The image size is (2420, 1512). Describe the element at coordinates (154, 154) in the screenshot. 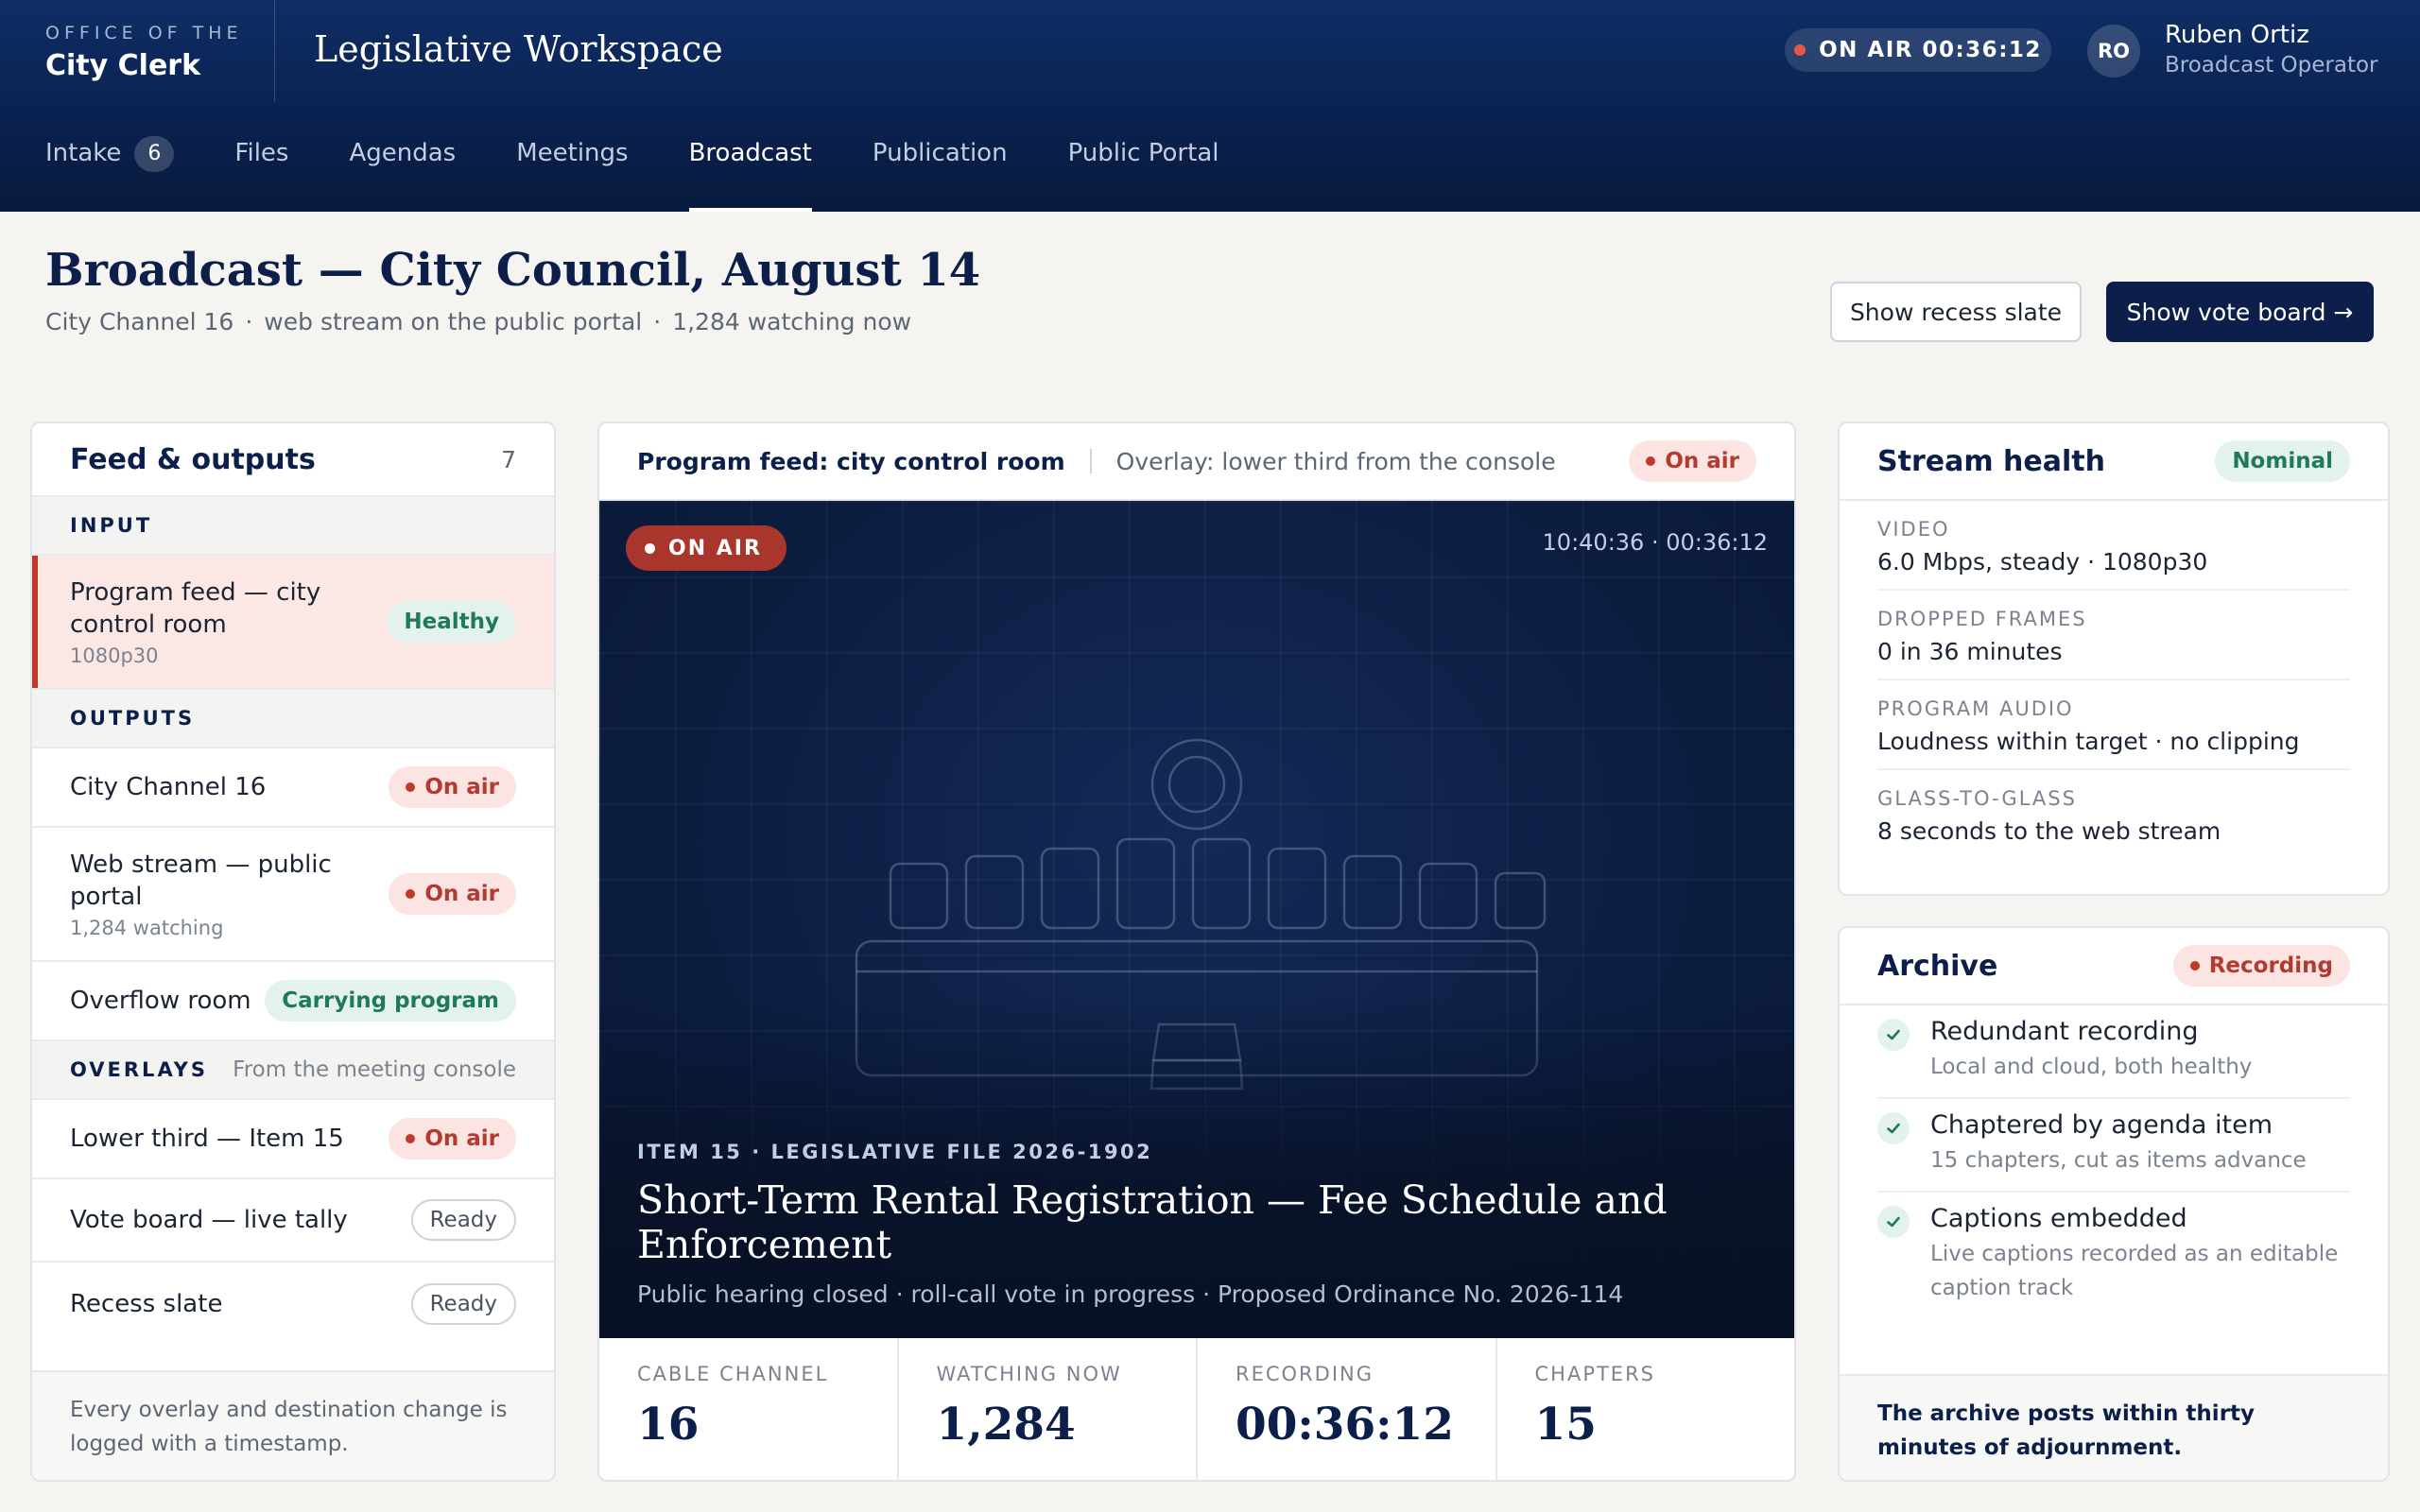

I see `intake-count-badge: 6` at that location.